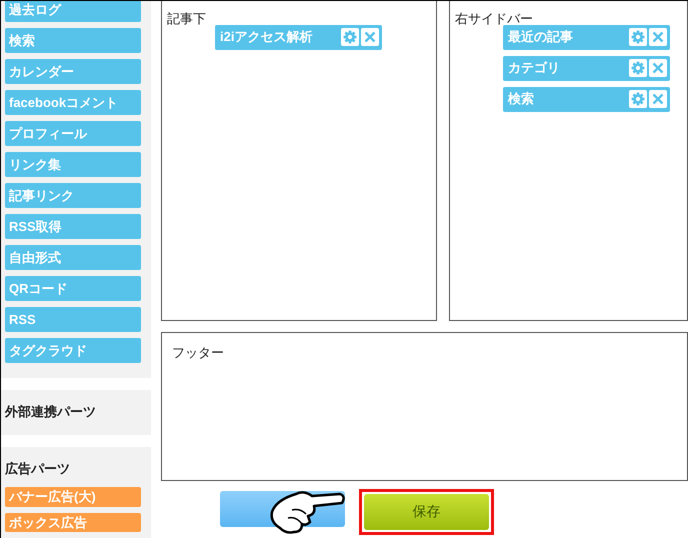  Describe the element at coordinates (73, 133) in the screenshot. I see `part-item: プロフィール` at that location.